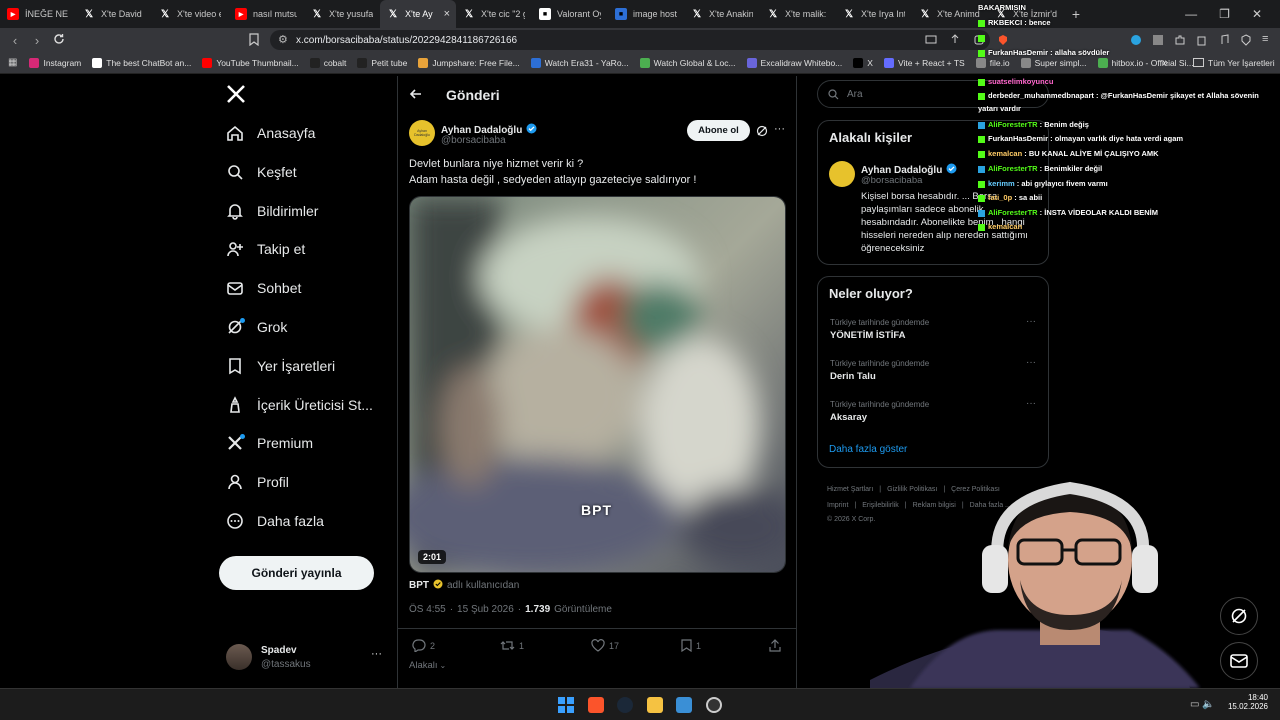 Image resolution: width=1280 pixels, height=720 pixels. Describe the element at coordinates (935, 410) in the screenshot. I see `trend-item: Türkiye tarihinde gündemde Aksaray ···` at that location.